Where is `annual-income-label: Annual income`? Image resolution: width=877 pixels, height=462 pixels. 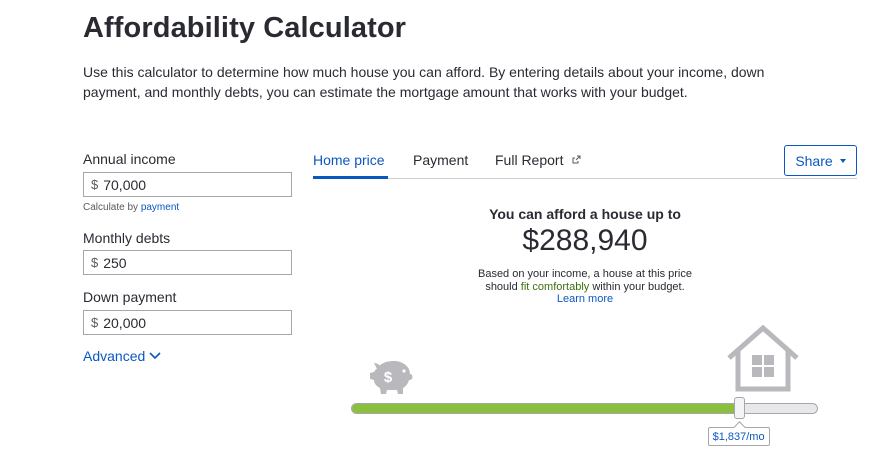
annual-income-label: Annual income is located at coordinates (129, 159).